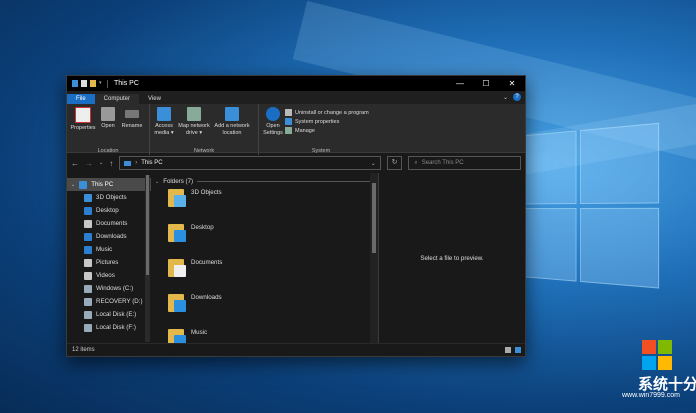 The height and width of the screenshot is (413, 696). What do you see at coordinates (151, 163) in the screenshot?
I see `breadcrumb: This PC` at bounding box center [151, 163].